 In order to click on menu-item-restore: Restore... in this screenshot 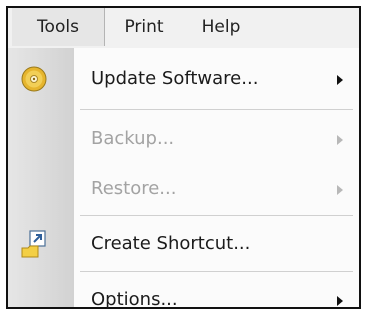, I will do `click(183, 189)`.